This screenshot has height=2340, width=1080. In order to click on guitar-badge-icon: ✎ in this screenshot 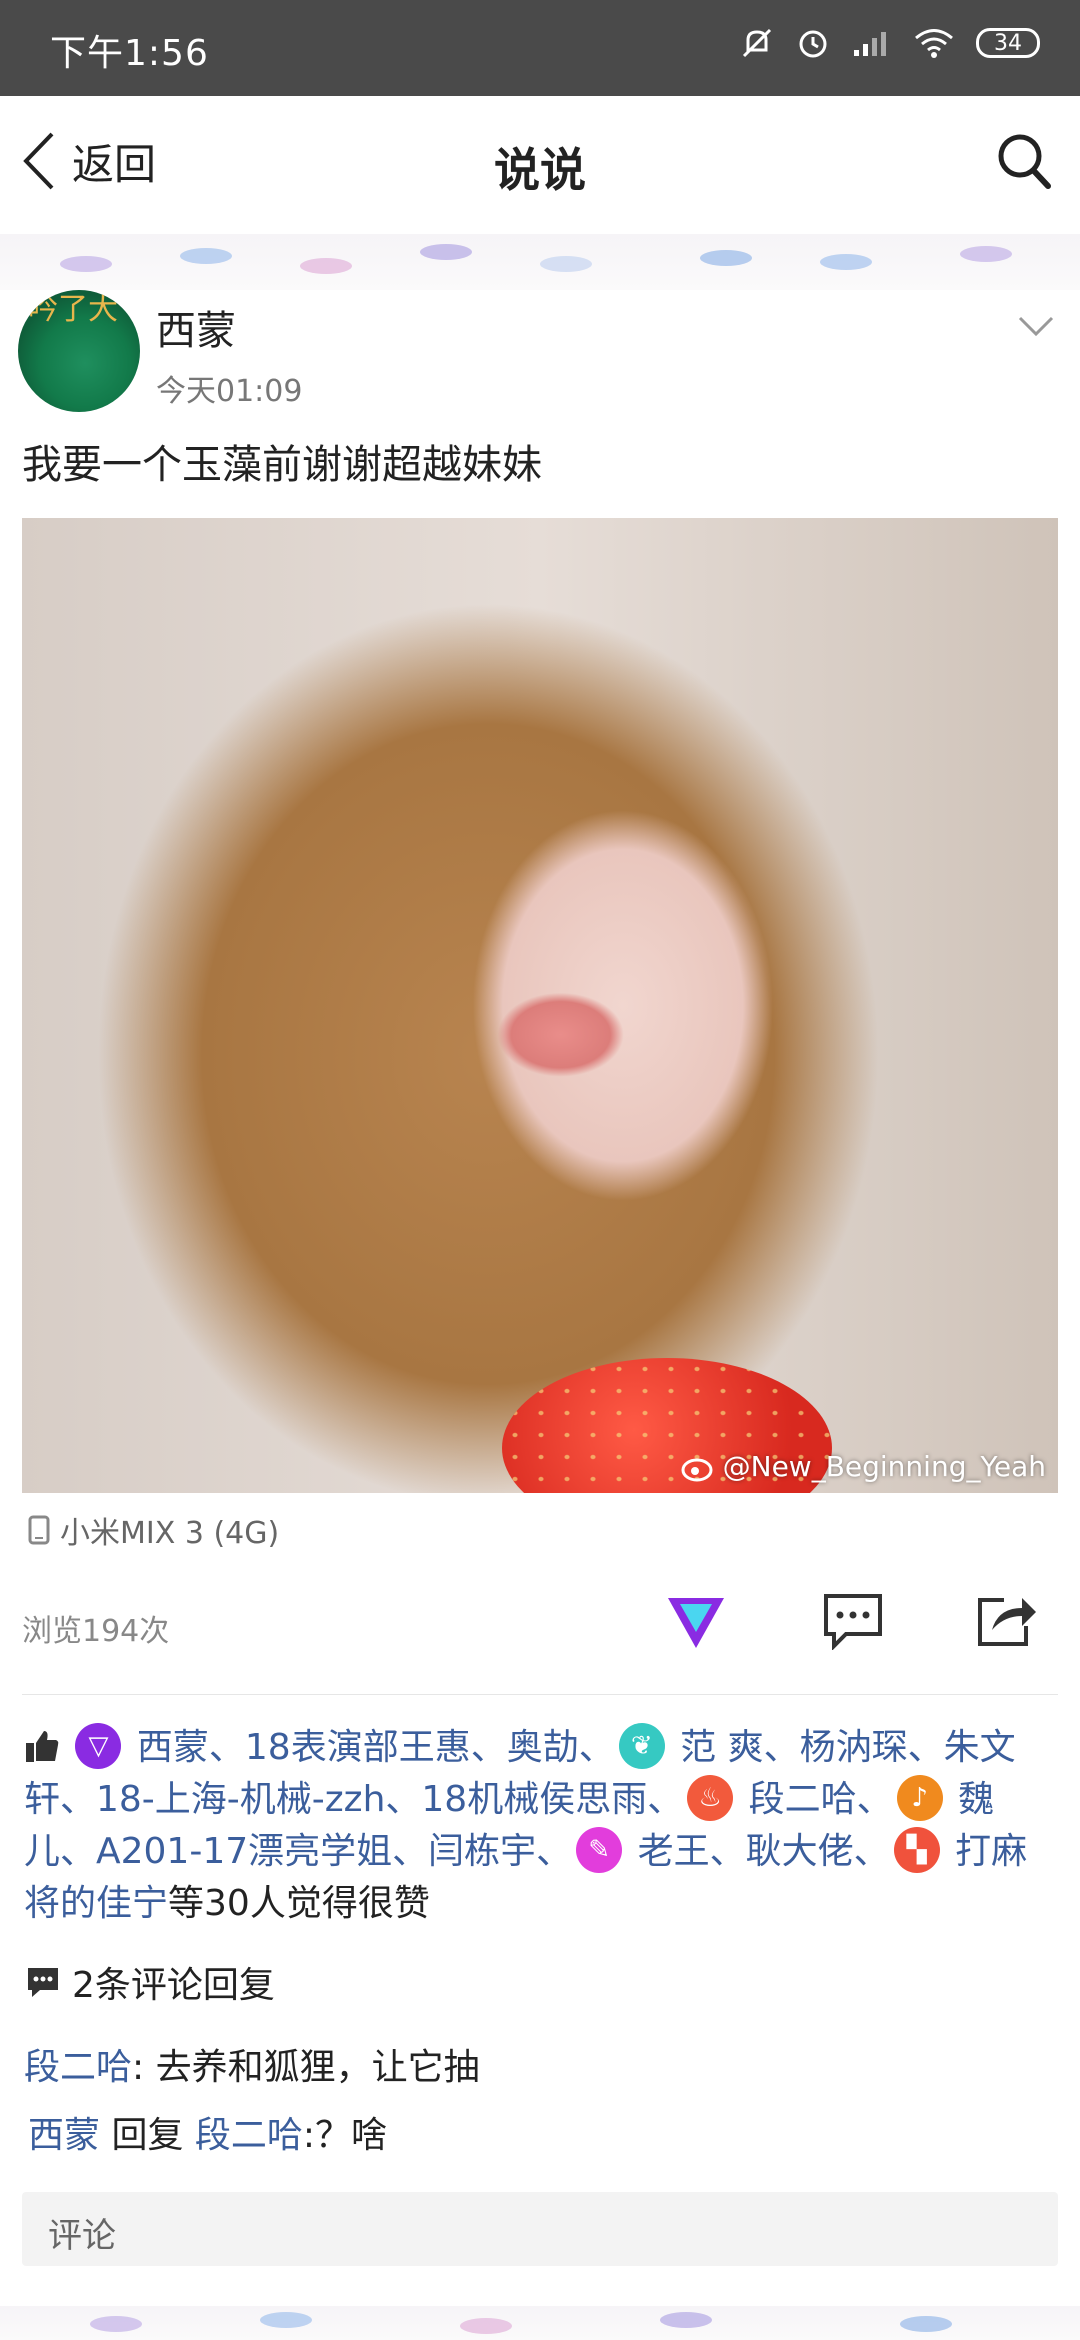, I will do `click(599, 1850)`.